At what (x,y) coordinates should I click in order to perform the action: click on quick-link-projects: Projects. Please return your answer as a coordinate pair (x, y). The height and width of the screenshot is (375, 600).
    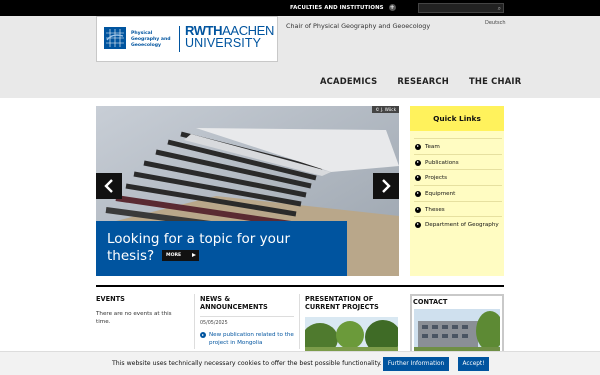
    Looking at the image, I should click on (458, 177).